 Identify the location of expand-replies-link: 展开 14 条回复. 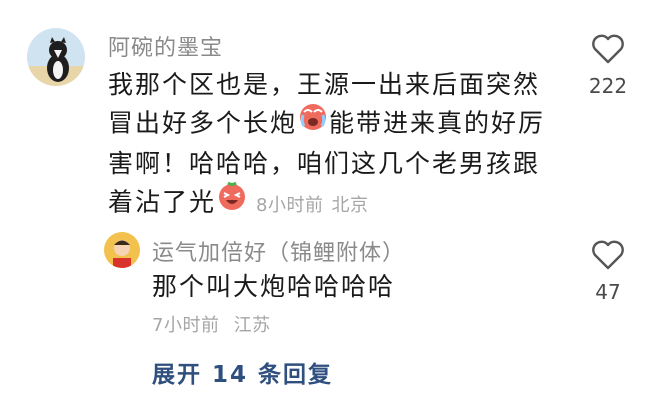
(242, 372).